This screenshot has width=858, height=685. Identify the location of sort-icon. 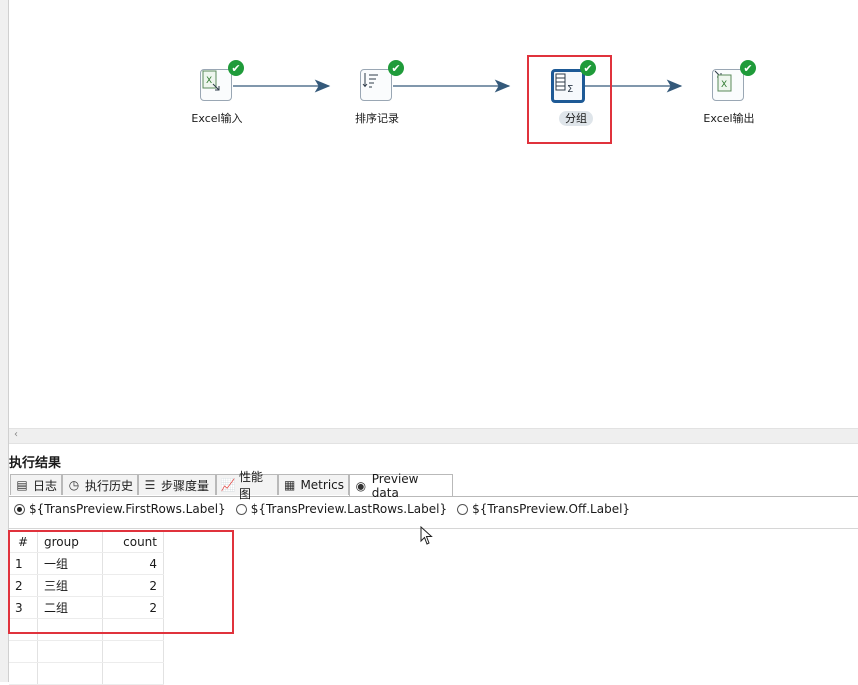
(376, 85).